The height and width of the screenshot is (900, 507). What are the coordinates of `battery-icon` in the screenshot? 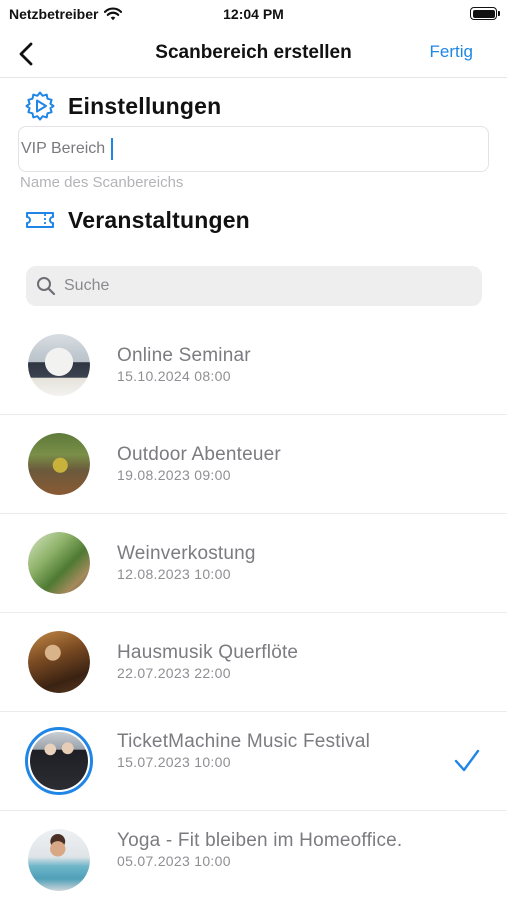 It's located at (485, 13).